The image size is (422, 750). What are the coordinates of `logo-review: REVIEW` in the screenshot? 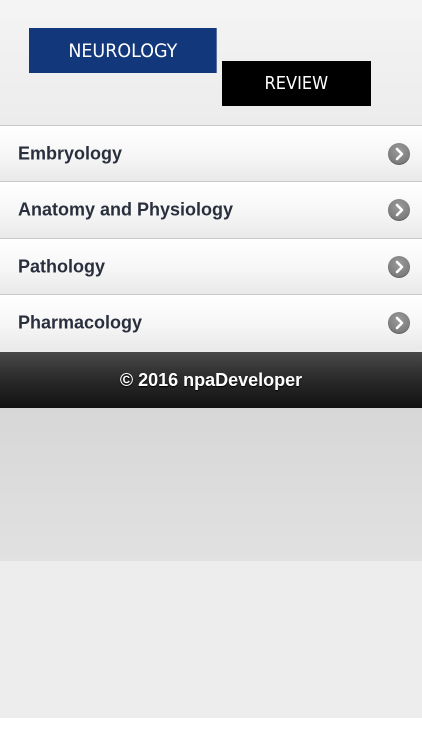 It's located at (296, 83).